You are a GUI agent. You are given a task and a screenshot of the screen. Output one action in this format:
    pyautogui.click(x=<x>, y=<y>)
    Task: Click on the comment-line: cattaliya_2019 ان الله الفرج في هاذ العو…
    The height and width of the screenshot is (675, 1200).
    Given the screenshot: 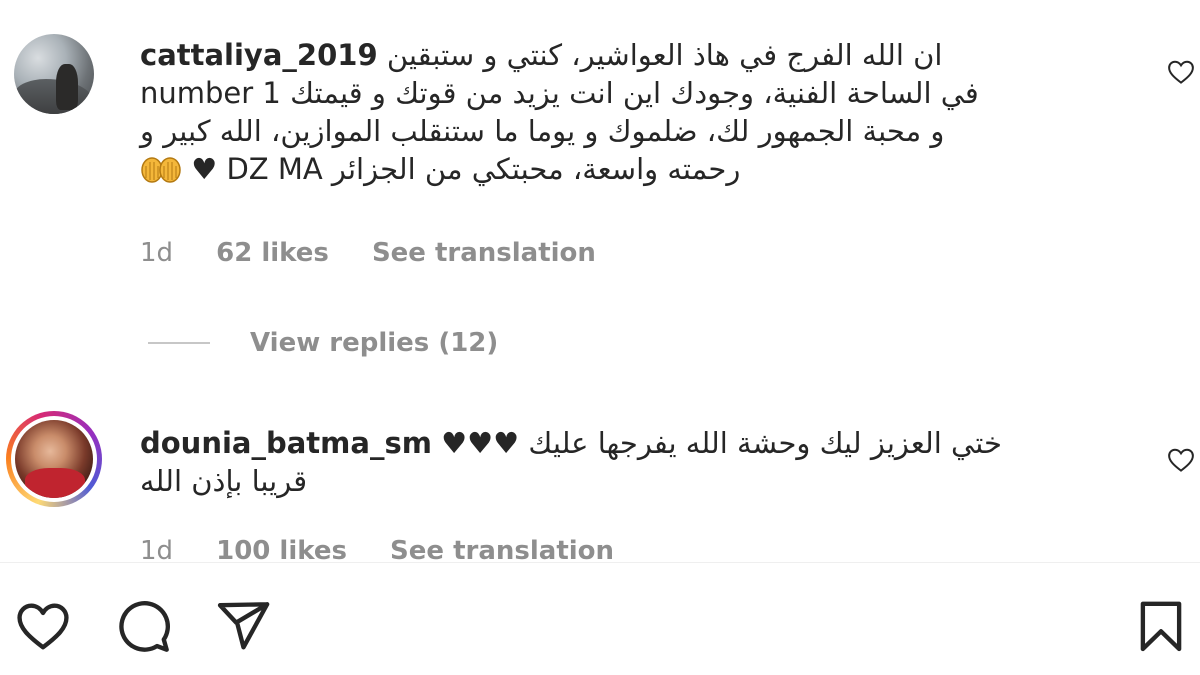 What is the action you would take?
    pyautogui.click(x=635, y=55)
    